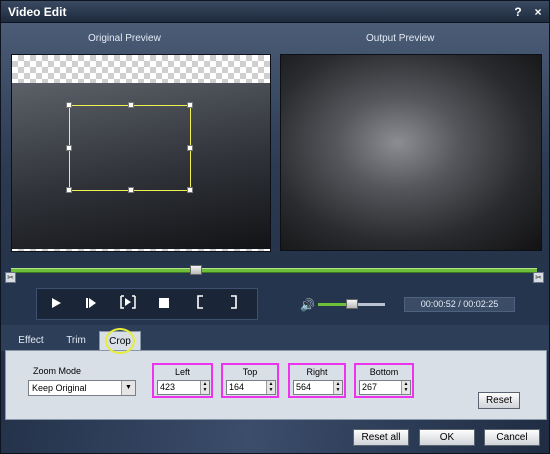  What do you see at coordinates (69, 190) in the screenshot?
I see `crop-handle-bottom-left` at bounding box center [69, 190].